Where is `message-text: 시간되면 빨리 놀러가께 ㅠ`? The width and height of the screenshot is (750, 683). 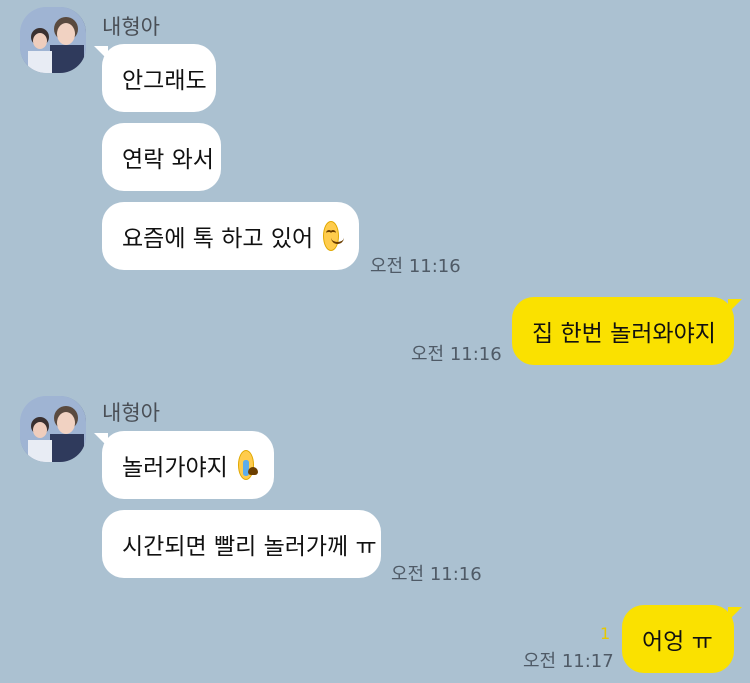 message-text: 시간되면 빨리 놀러가께 ㅠ is located at coordinates (249, 547).